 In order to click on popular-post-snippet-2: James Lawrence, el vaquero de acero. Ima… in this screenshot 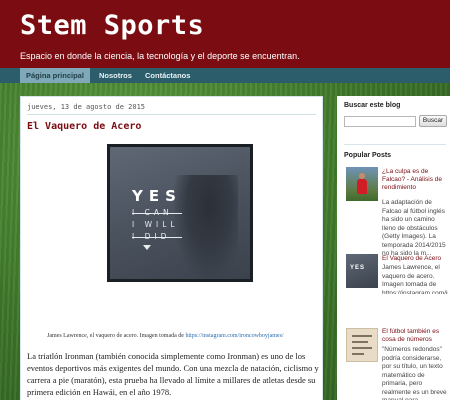, I will do `click(415, 279)`.